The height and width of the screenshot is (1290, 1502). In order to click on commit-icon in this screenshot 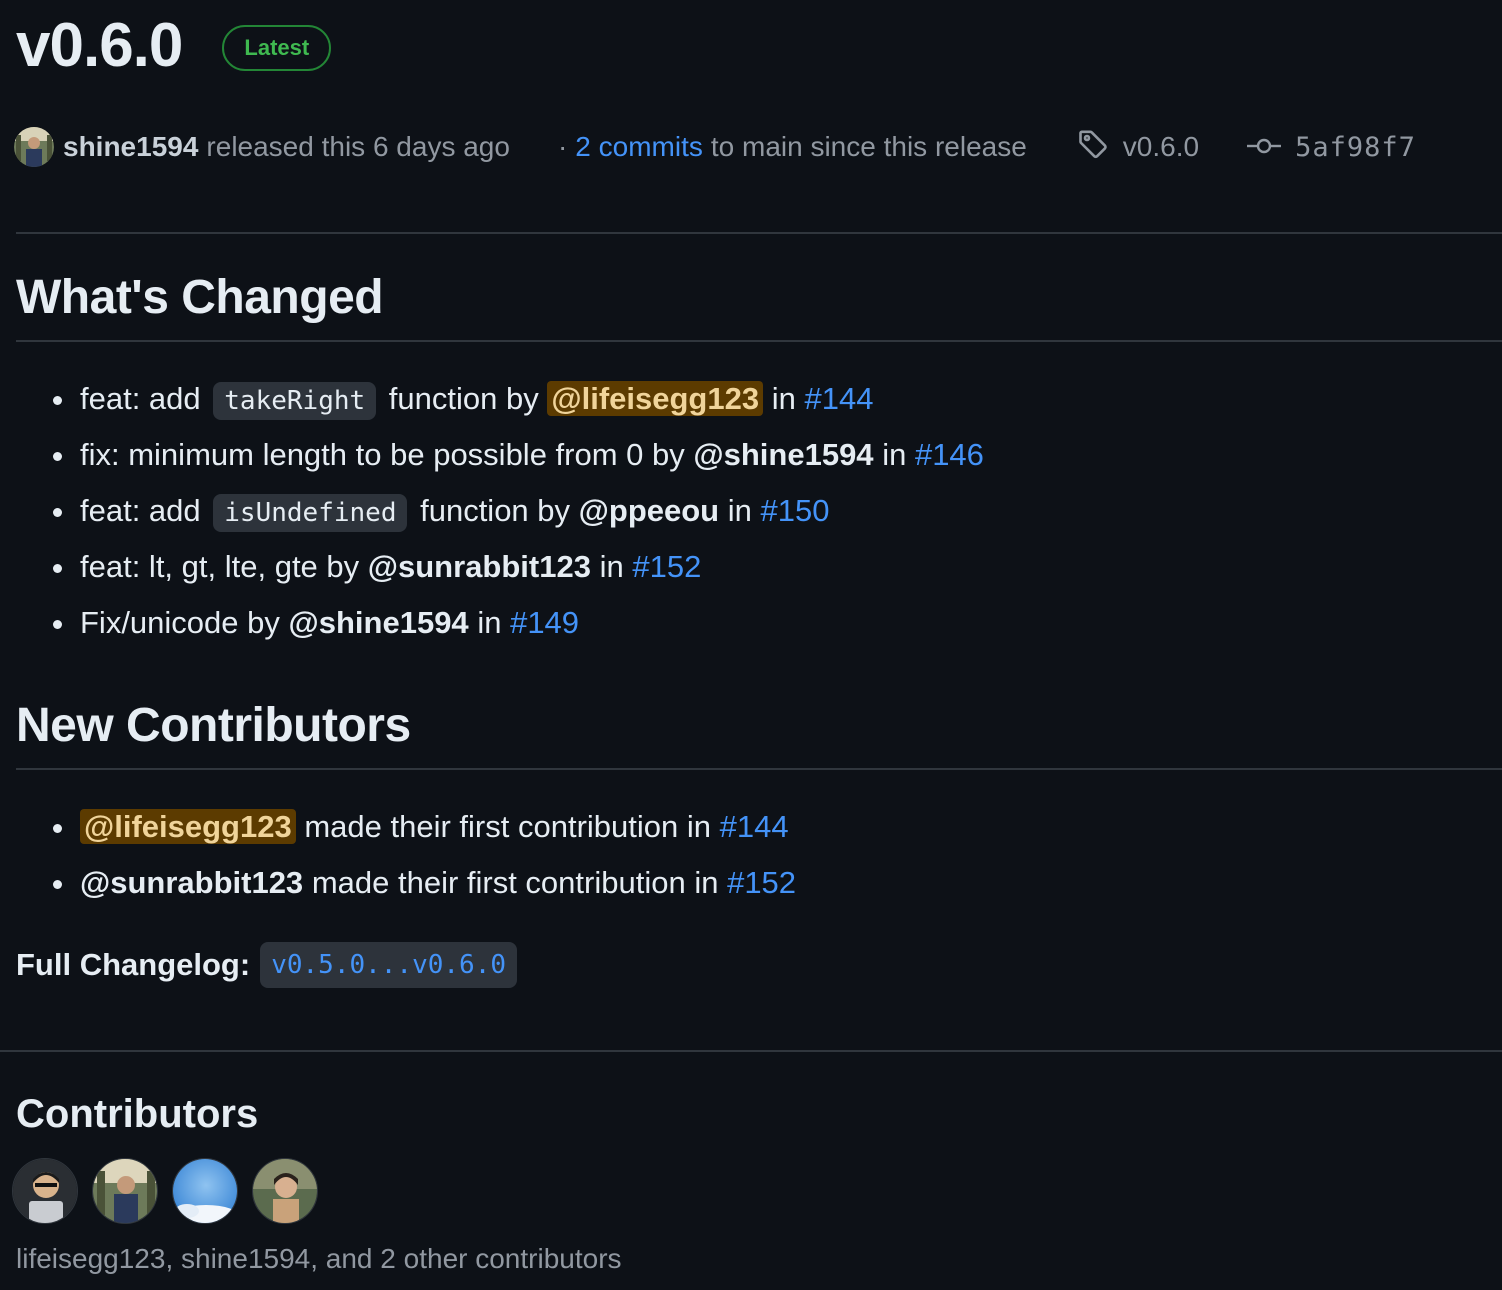, I will do `click(1264, 147)`.